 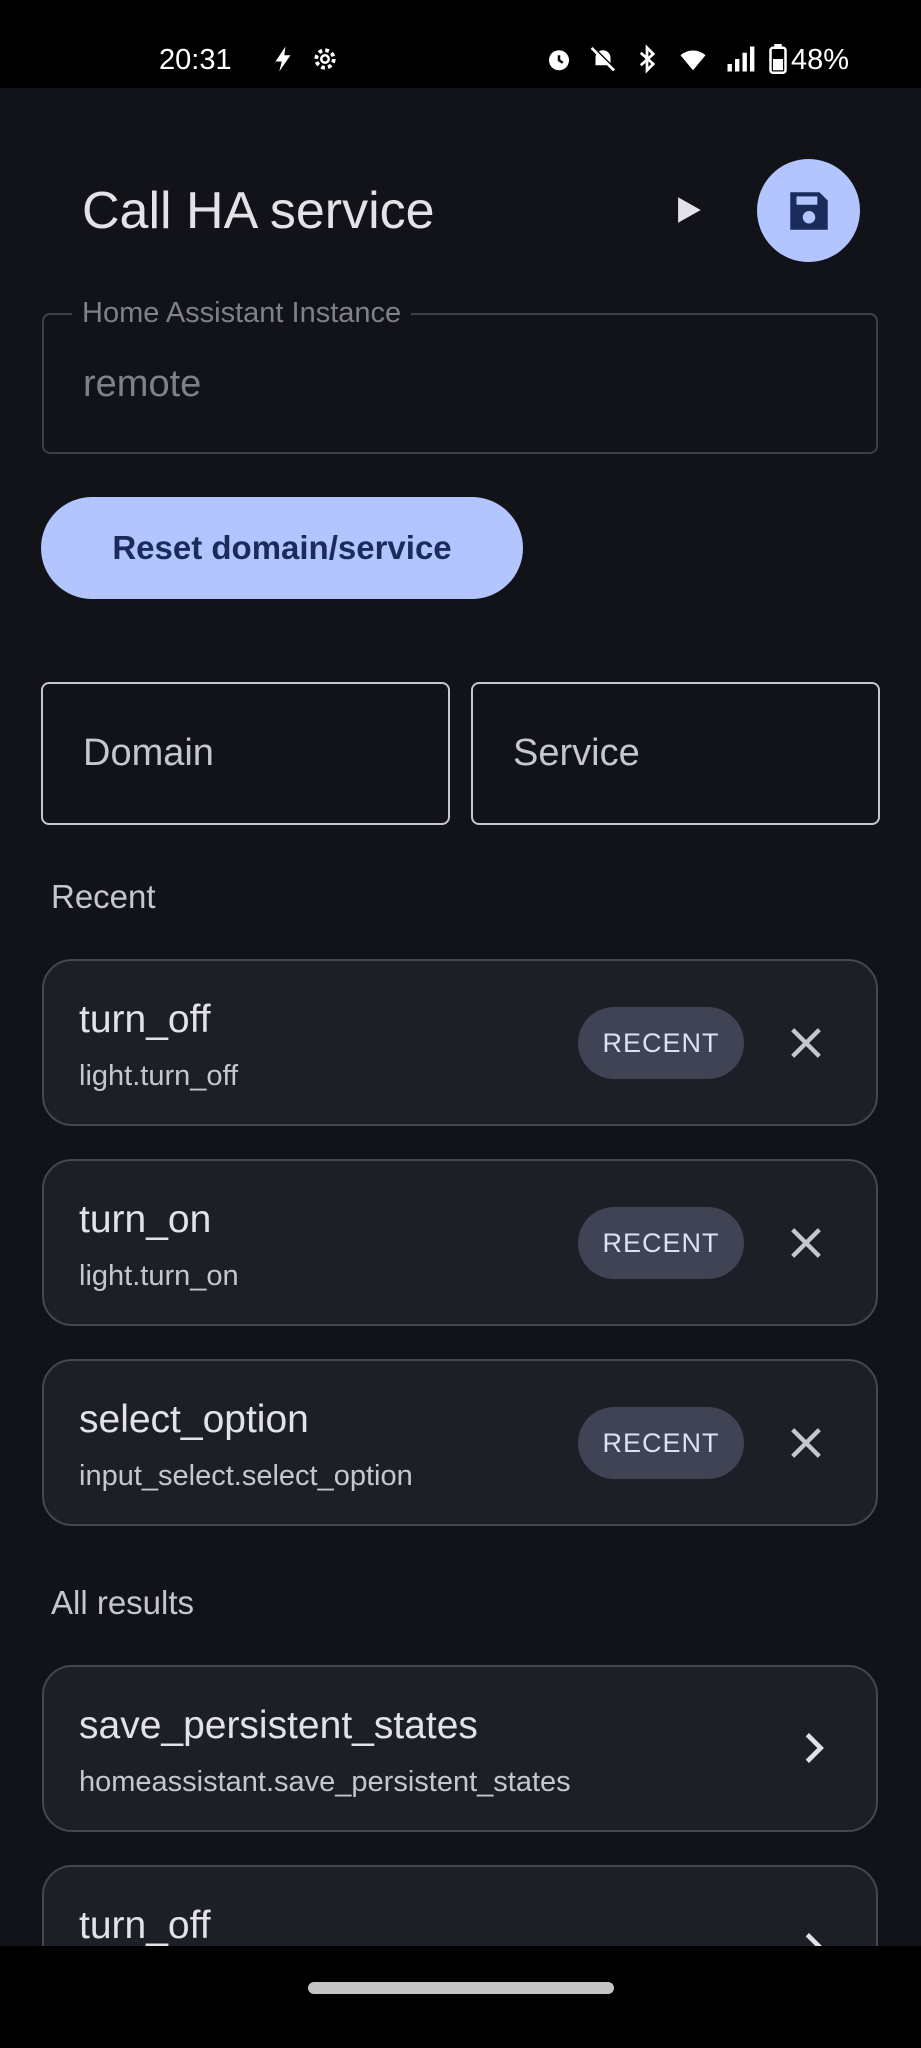 What do you see at coordinates (576, 753) in the screenshot?
I see `service-input-placeholder: Service` at bounding box center [576, 753].